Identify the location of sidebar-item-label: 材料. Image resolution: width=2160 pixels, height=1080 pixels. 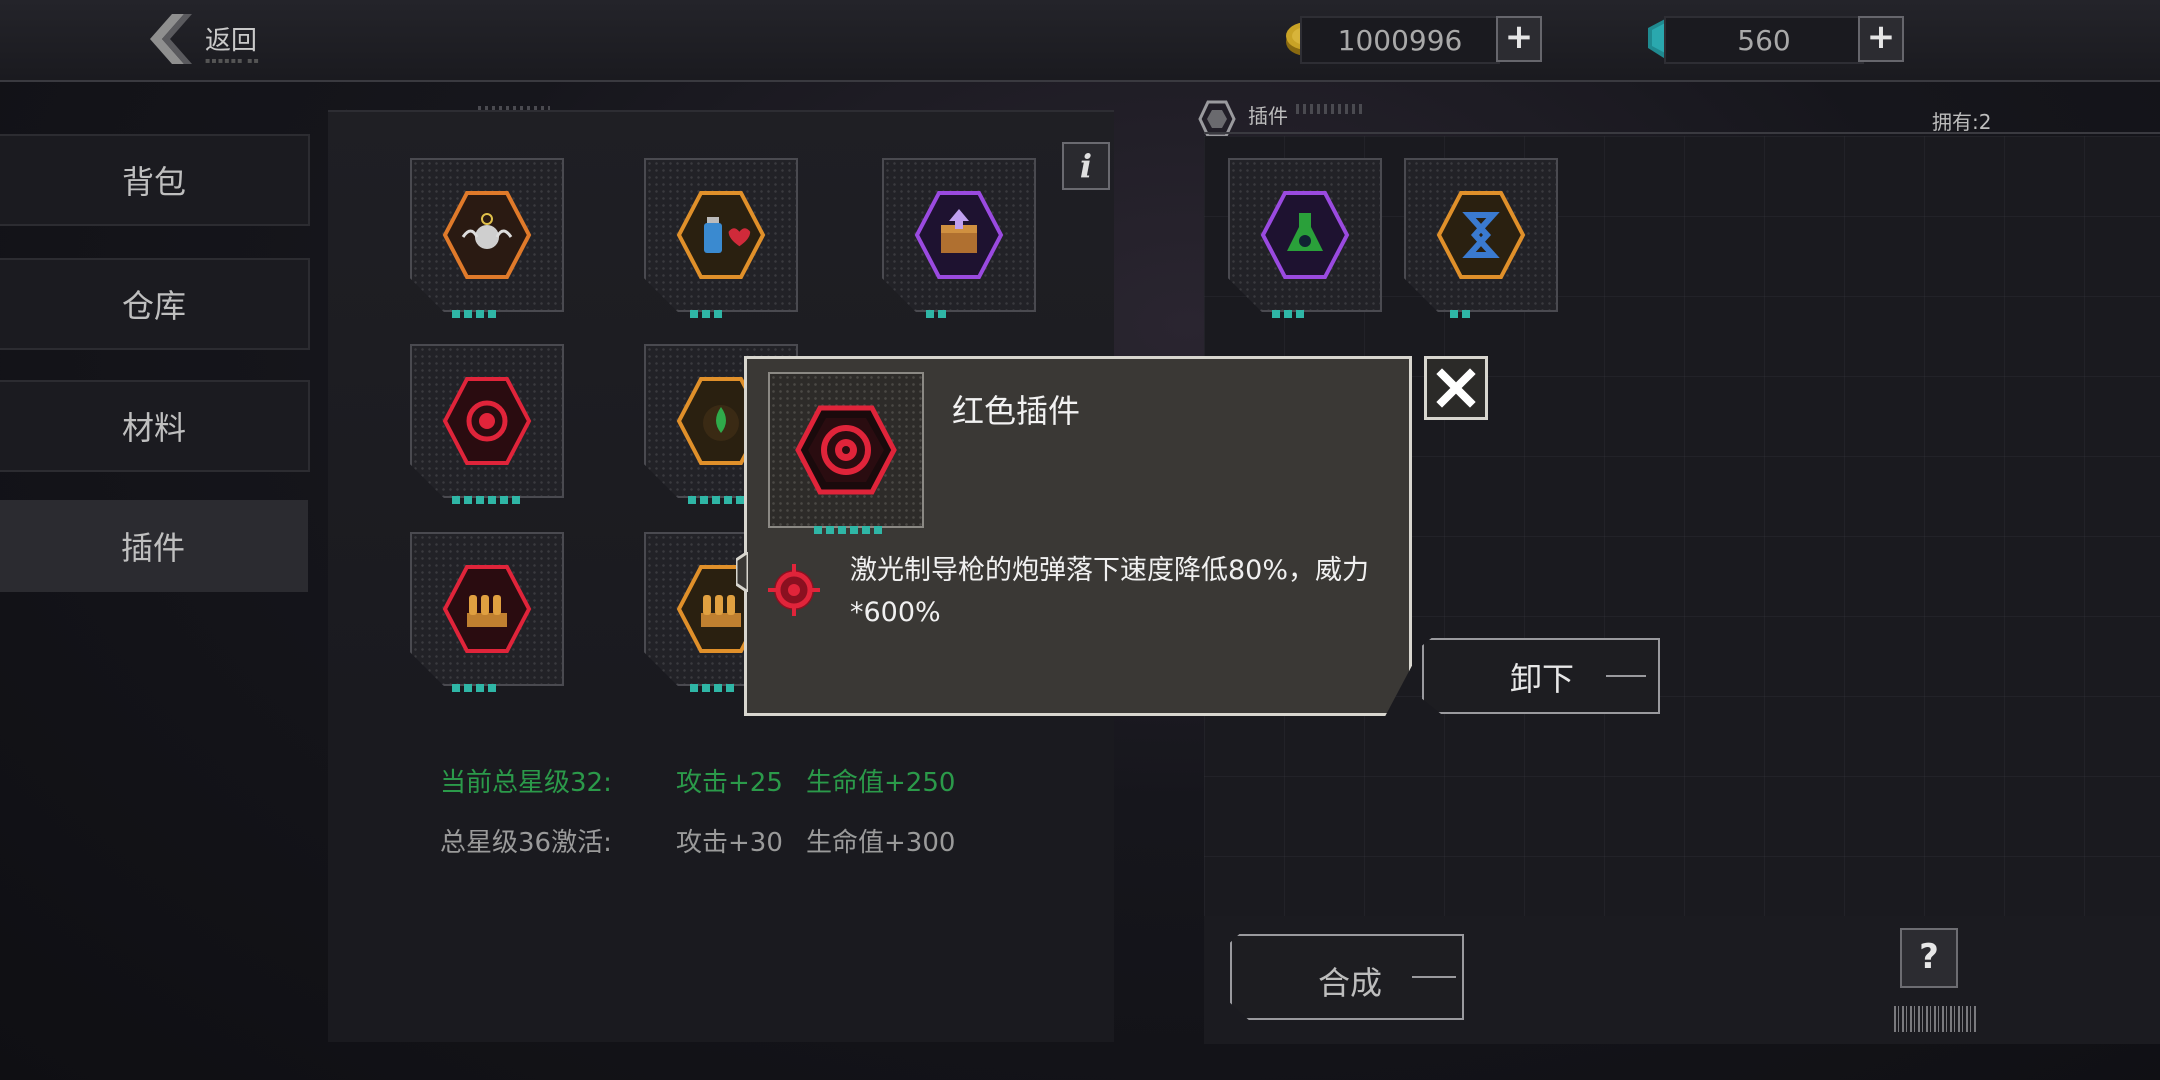
(153, 428).